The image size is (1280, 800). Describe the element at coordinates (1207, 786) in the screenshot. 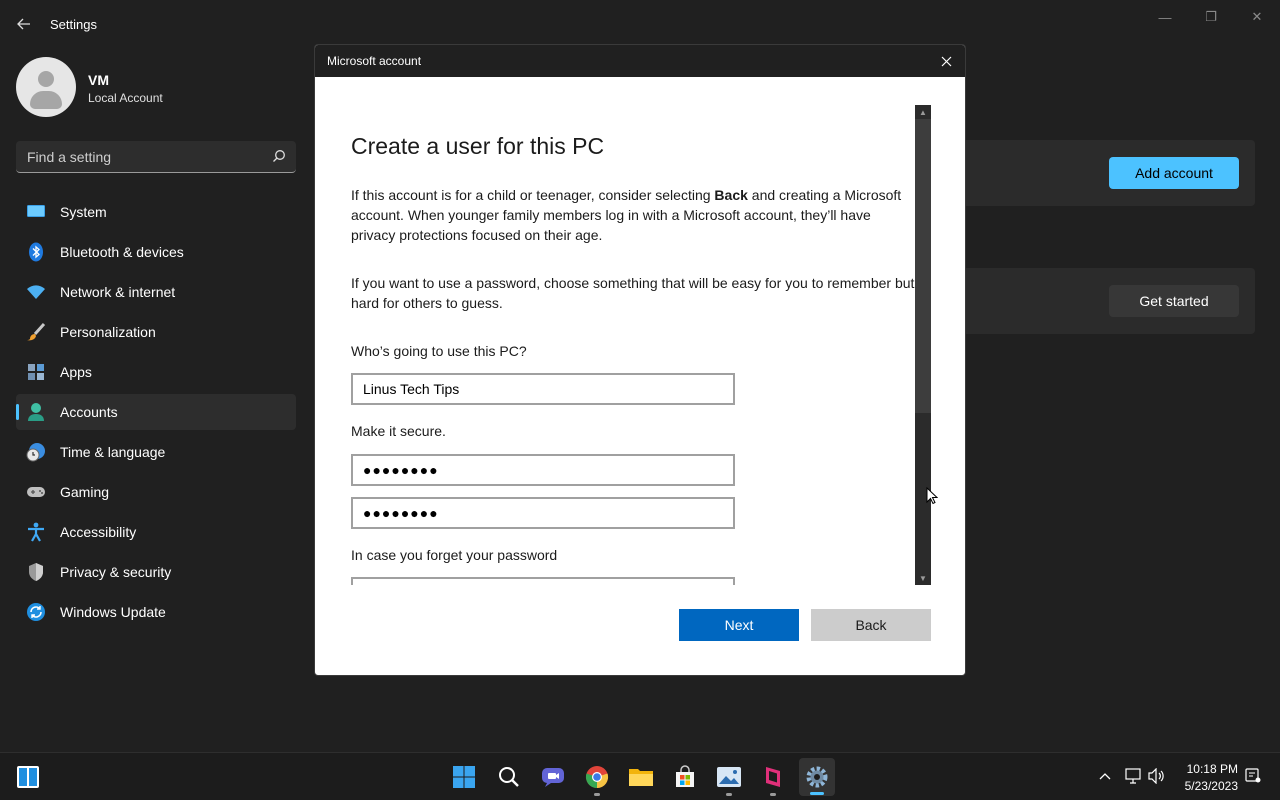

I see `clock-date: 5/23/2023` at that location.